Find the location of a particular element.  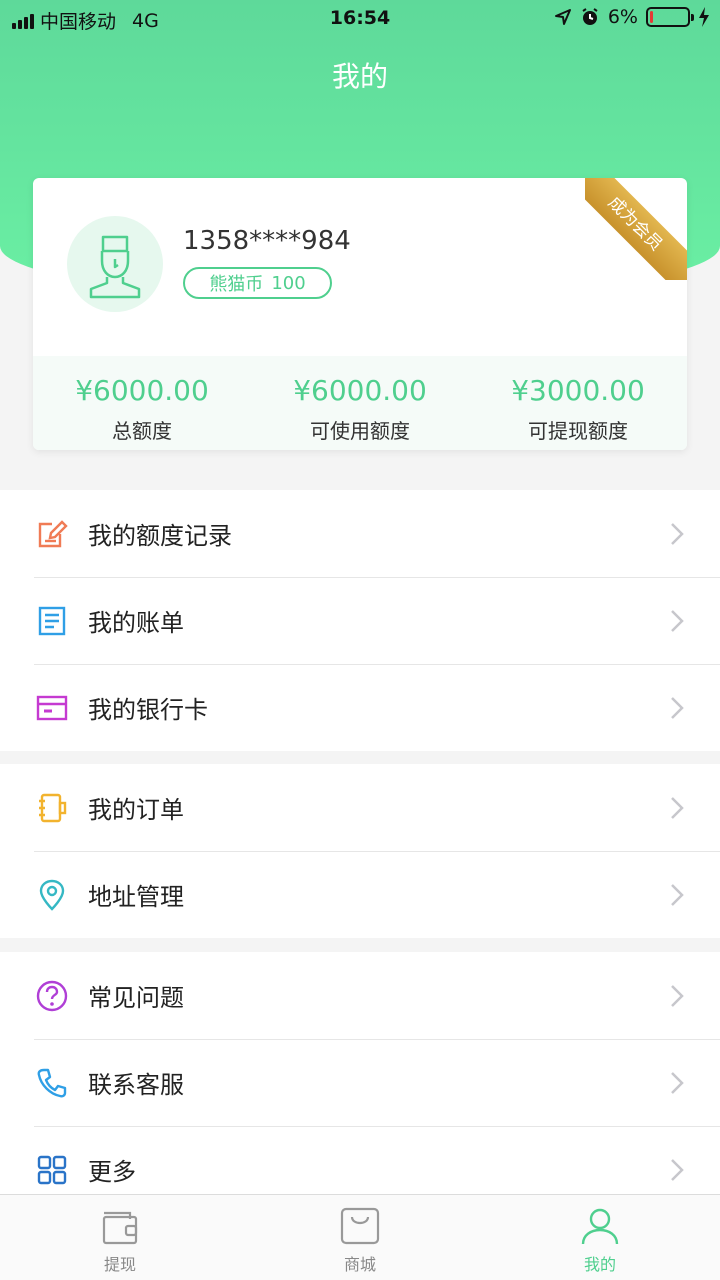

menu-label: 地址管理 is located at coordinates (136, 897).